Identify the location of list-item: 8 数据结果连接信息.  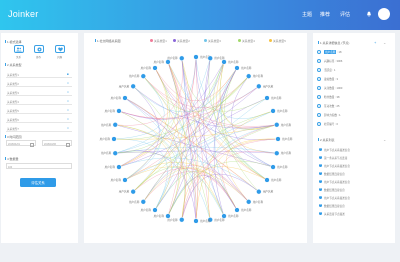
(353, 205).